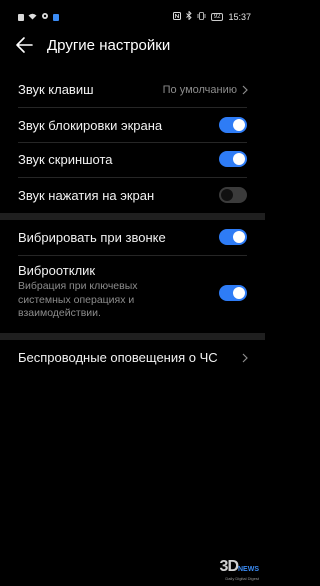 This screenshot has height=586, width=320. What do you see at coordinates (109, 45) in the screenshot?
I see `page-title: Другие настройки` at bounding box center [109, 45].